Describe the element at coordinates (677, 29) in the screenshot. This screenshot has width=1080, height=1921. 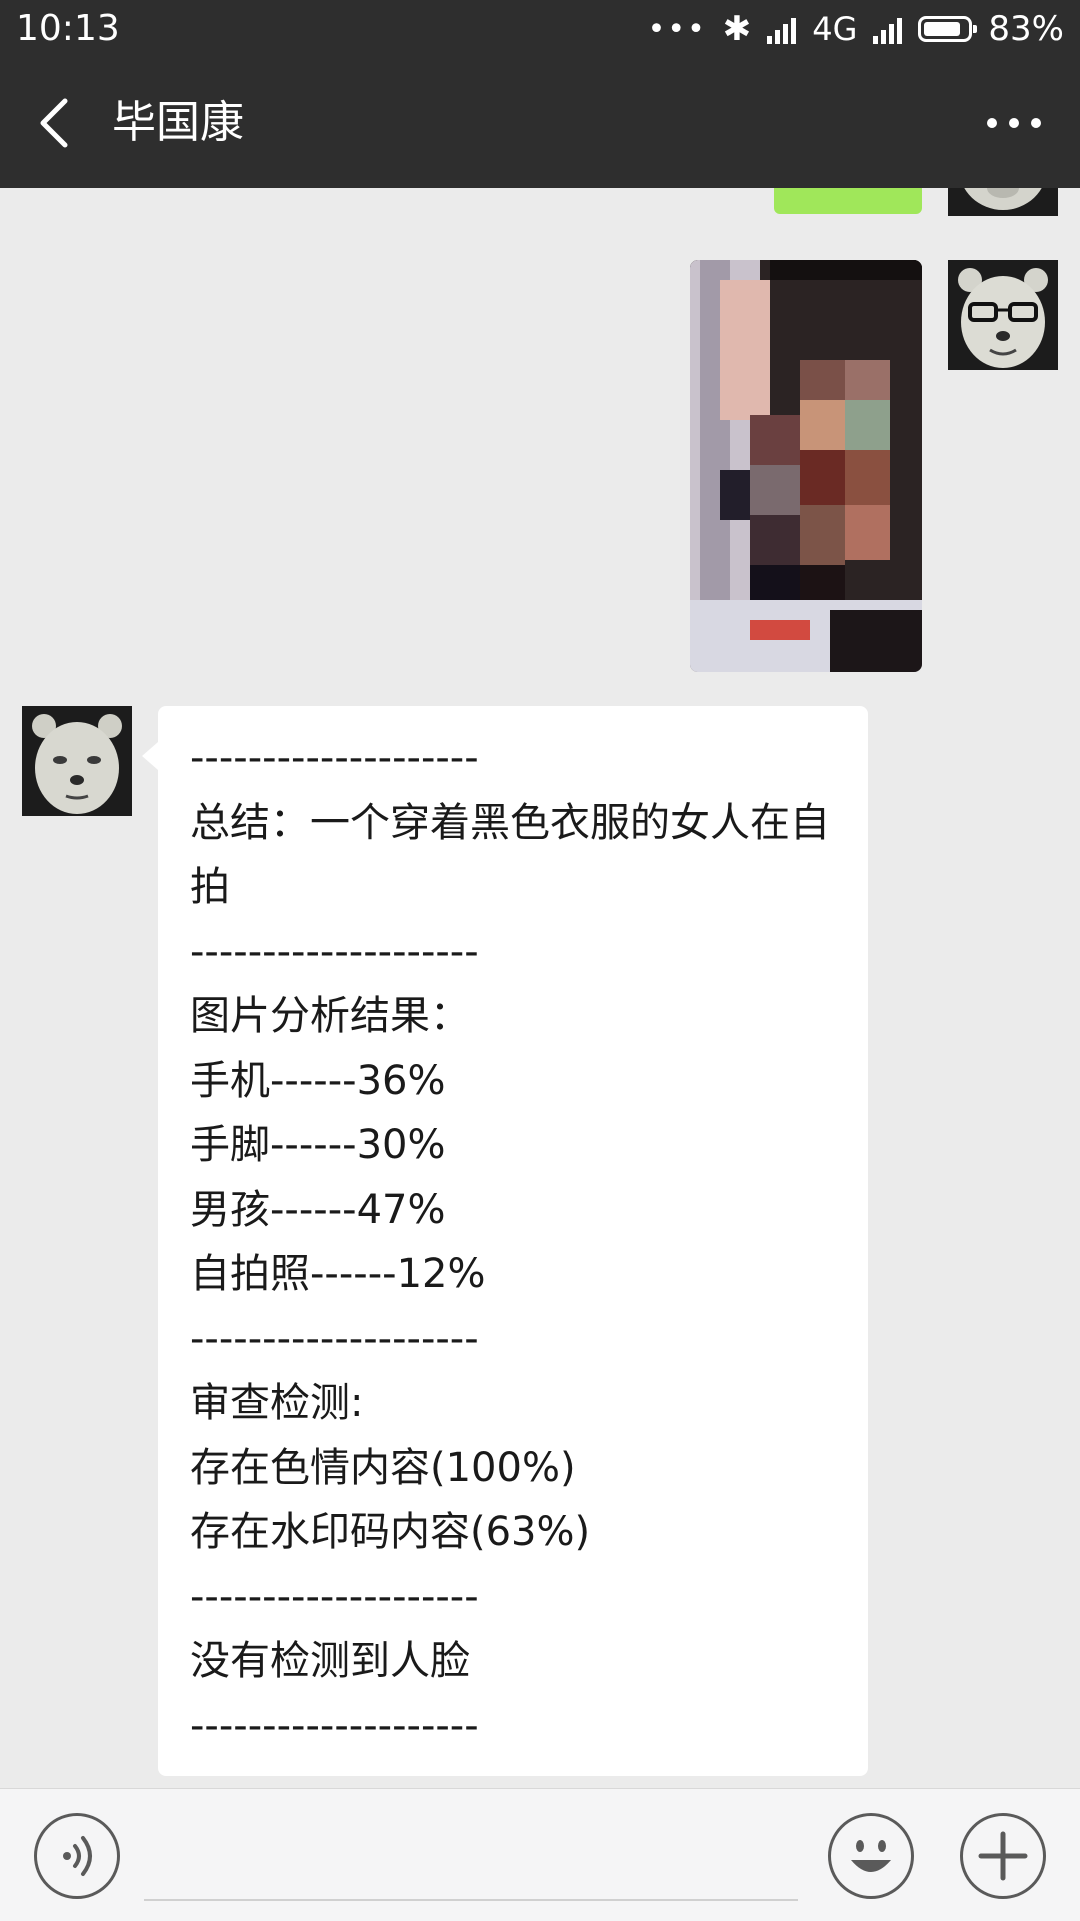
I see `notification-dots-icon: •••` at that location.